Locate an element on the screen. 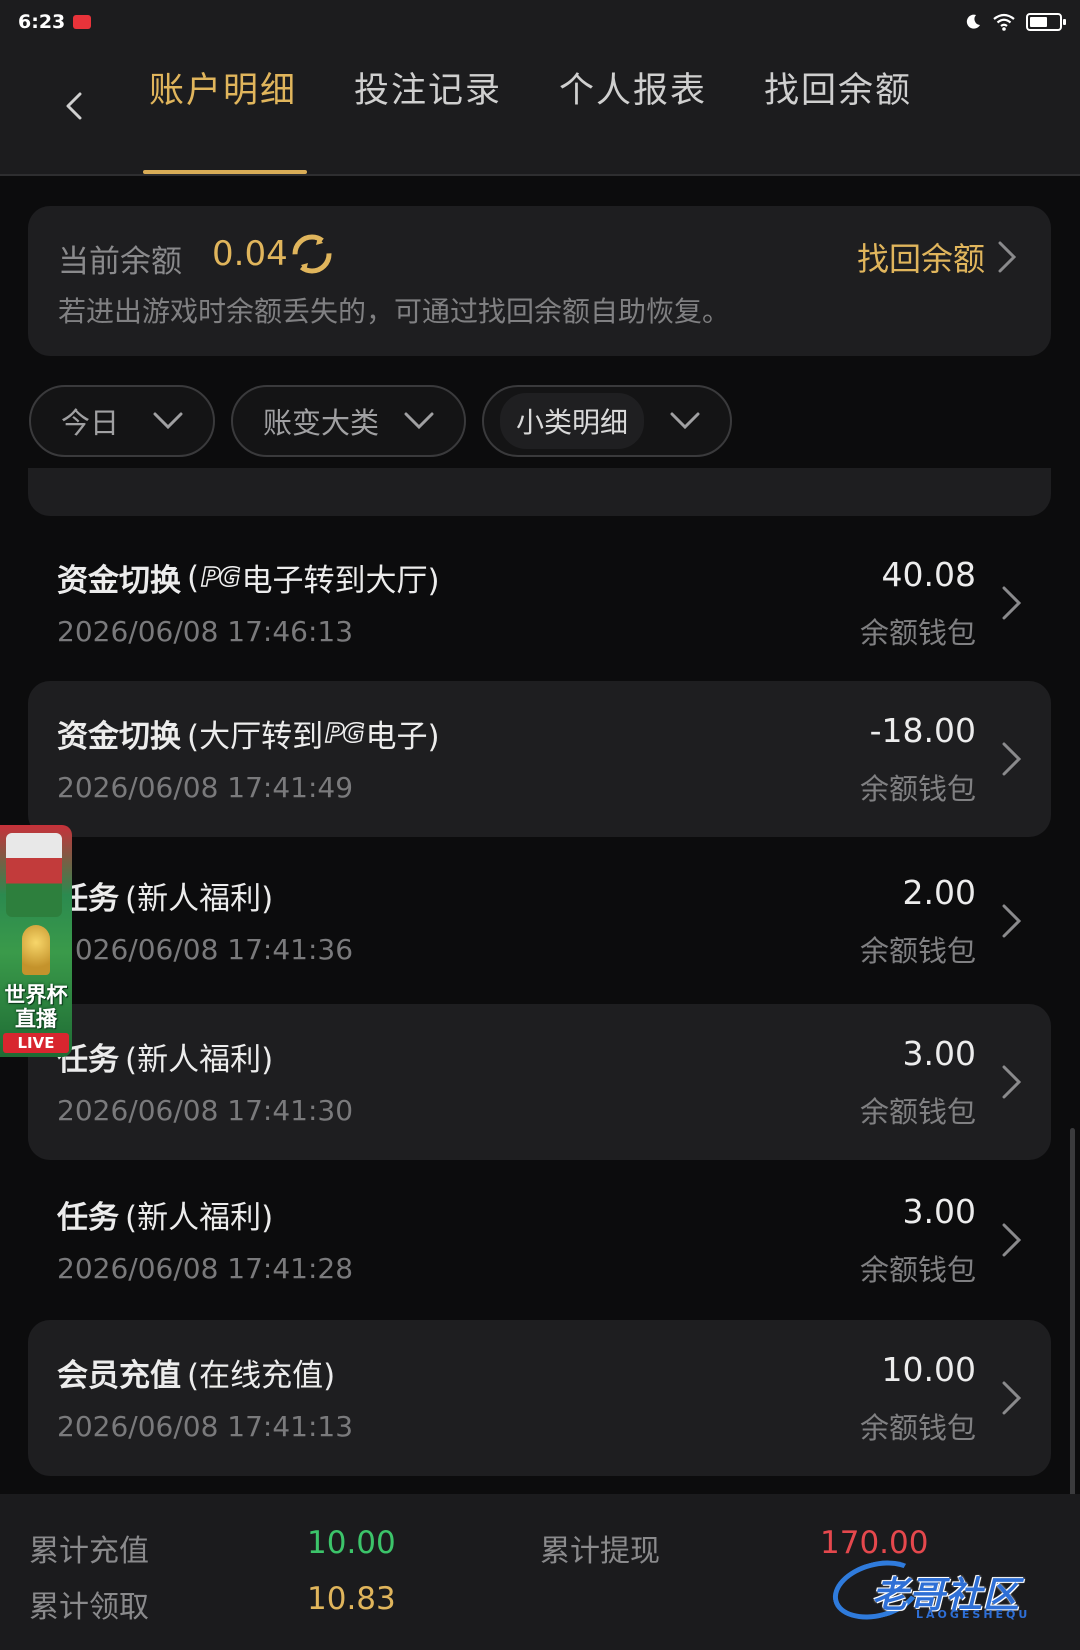 The width and height of the screenshot is (1080, 1650). status-icons is located at coordinates (1015, 22).